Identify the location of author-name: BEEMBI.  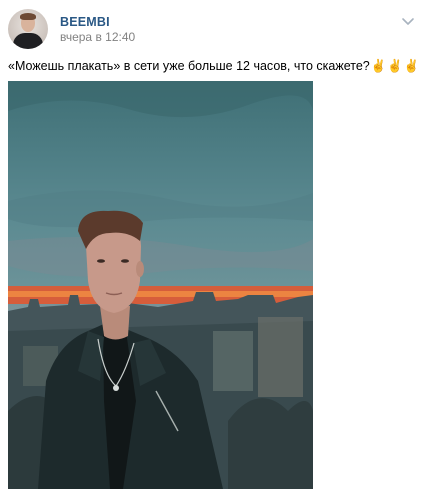
(85, 22).